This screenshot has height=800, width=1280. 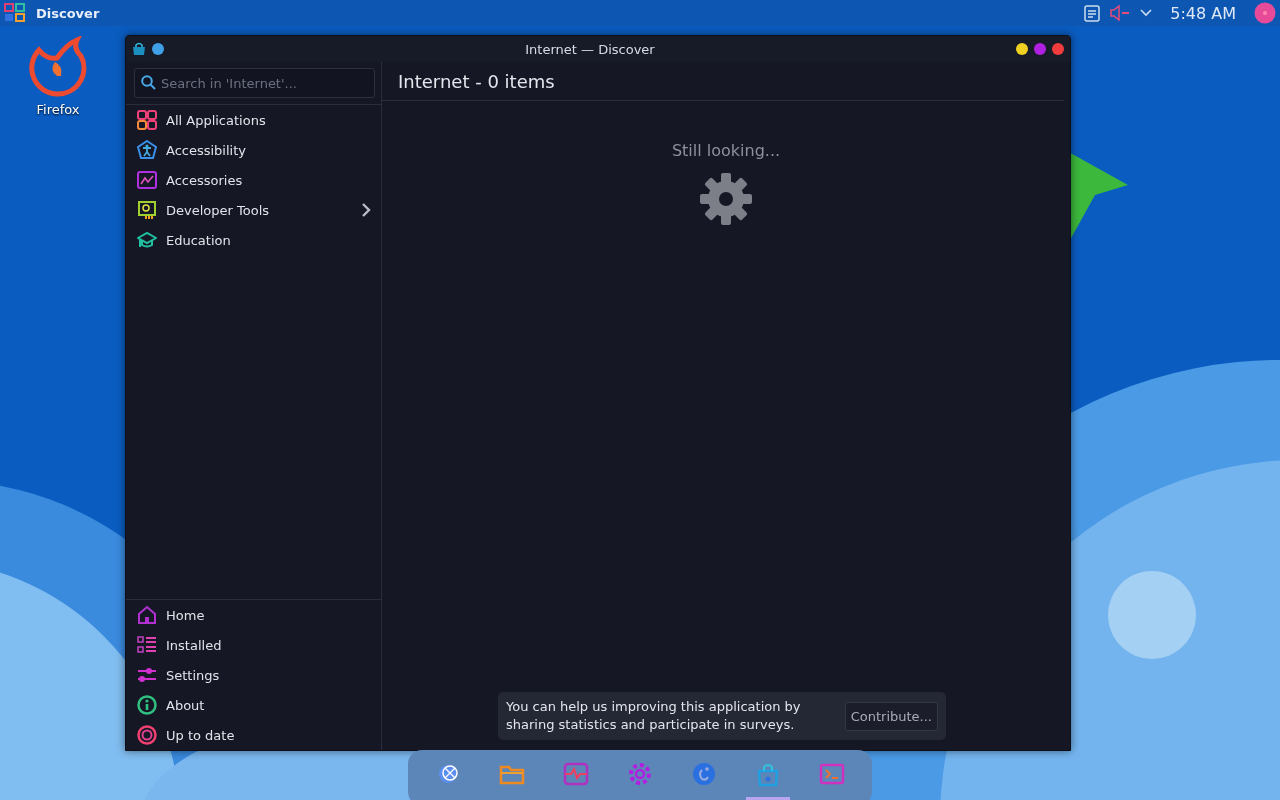 What do you see at coordinates (253, 615) in the screenshot?
I see `nav-item: Home` at bounding box center [253, 615].